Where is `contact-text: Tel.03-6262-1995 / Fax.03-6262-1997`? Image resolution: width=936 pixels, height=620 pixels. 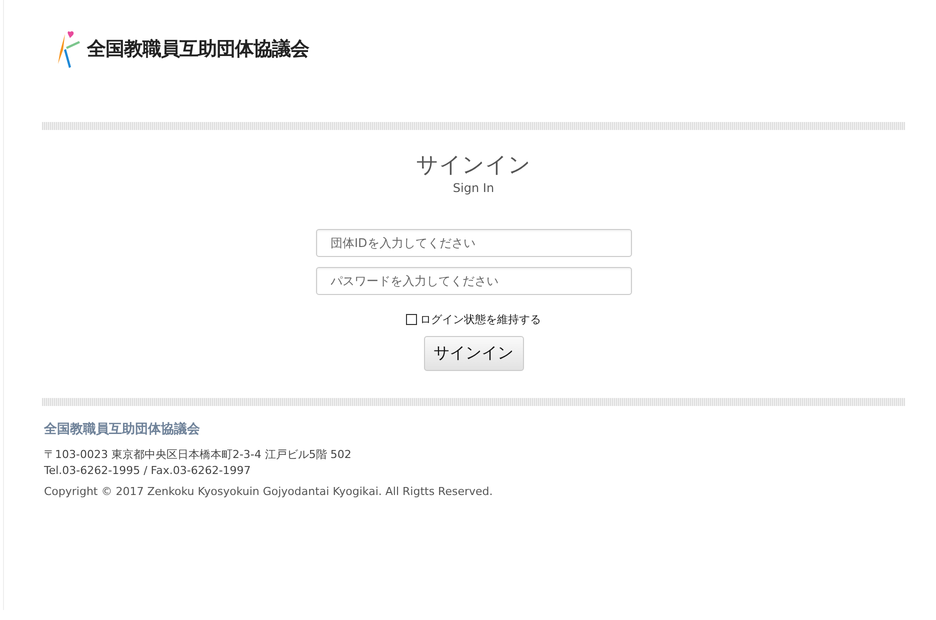 contact-text: Tel.03-6262-1995 / Fax.03-6262-1997 is located at coordinates (148, 471).